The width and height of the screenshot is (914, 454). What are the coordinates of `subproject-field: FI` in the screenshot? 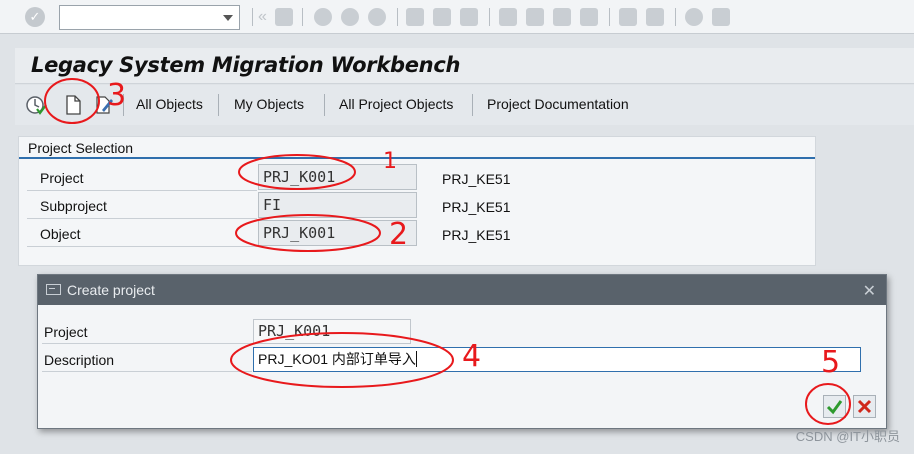 It's located at (337, 205).